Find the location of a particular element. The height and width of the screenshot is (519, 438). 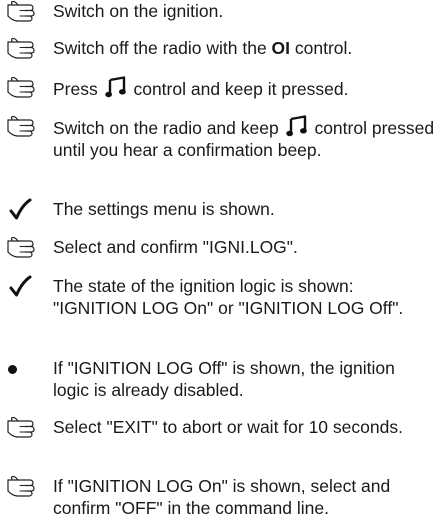

step-text: Switch on the ignition. is located at coordinates (138, 11).